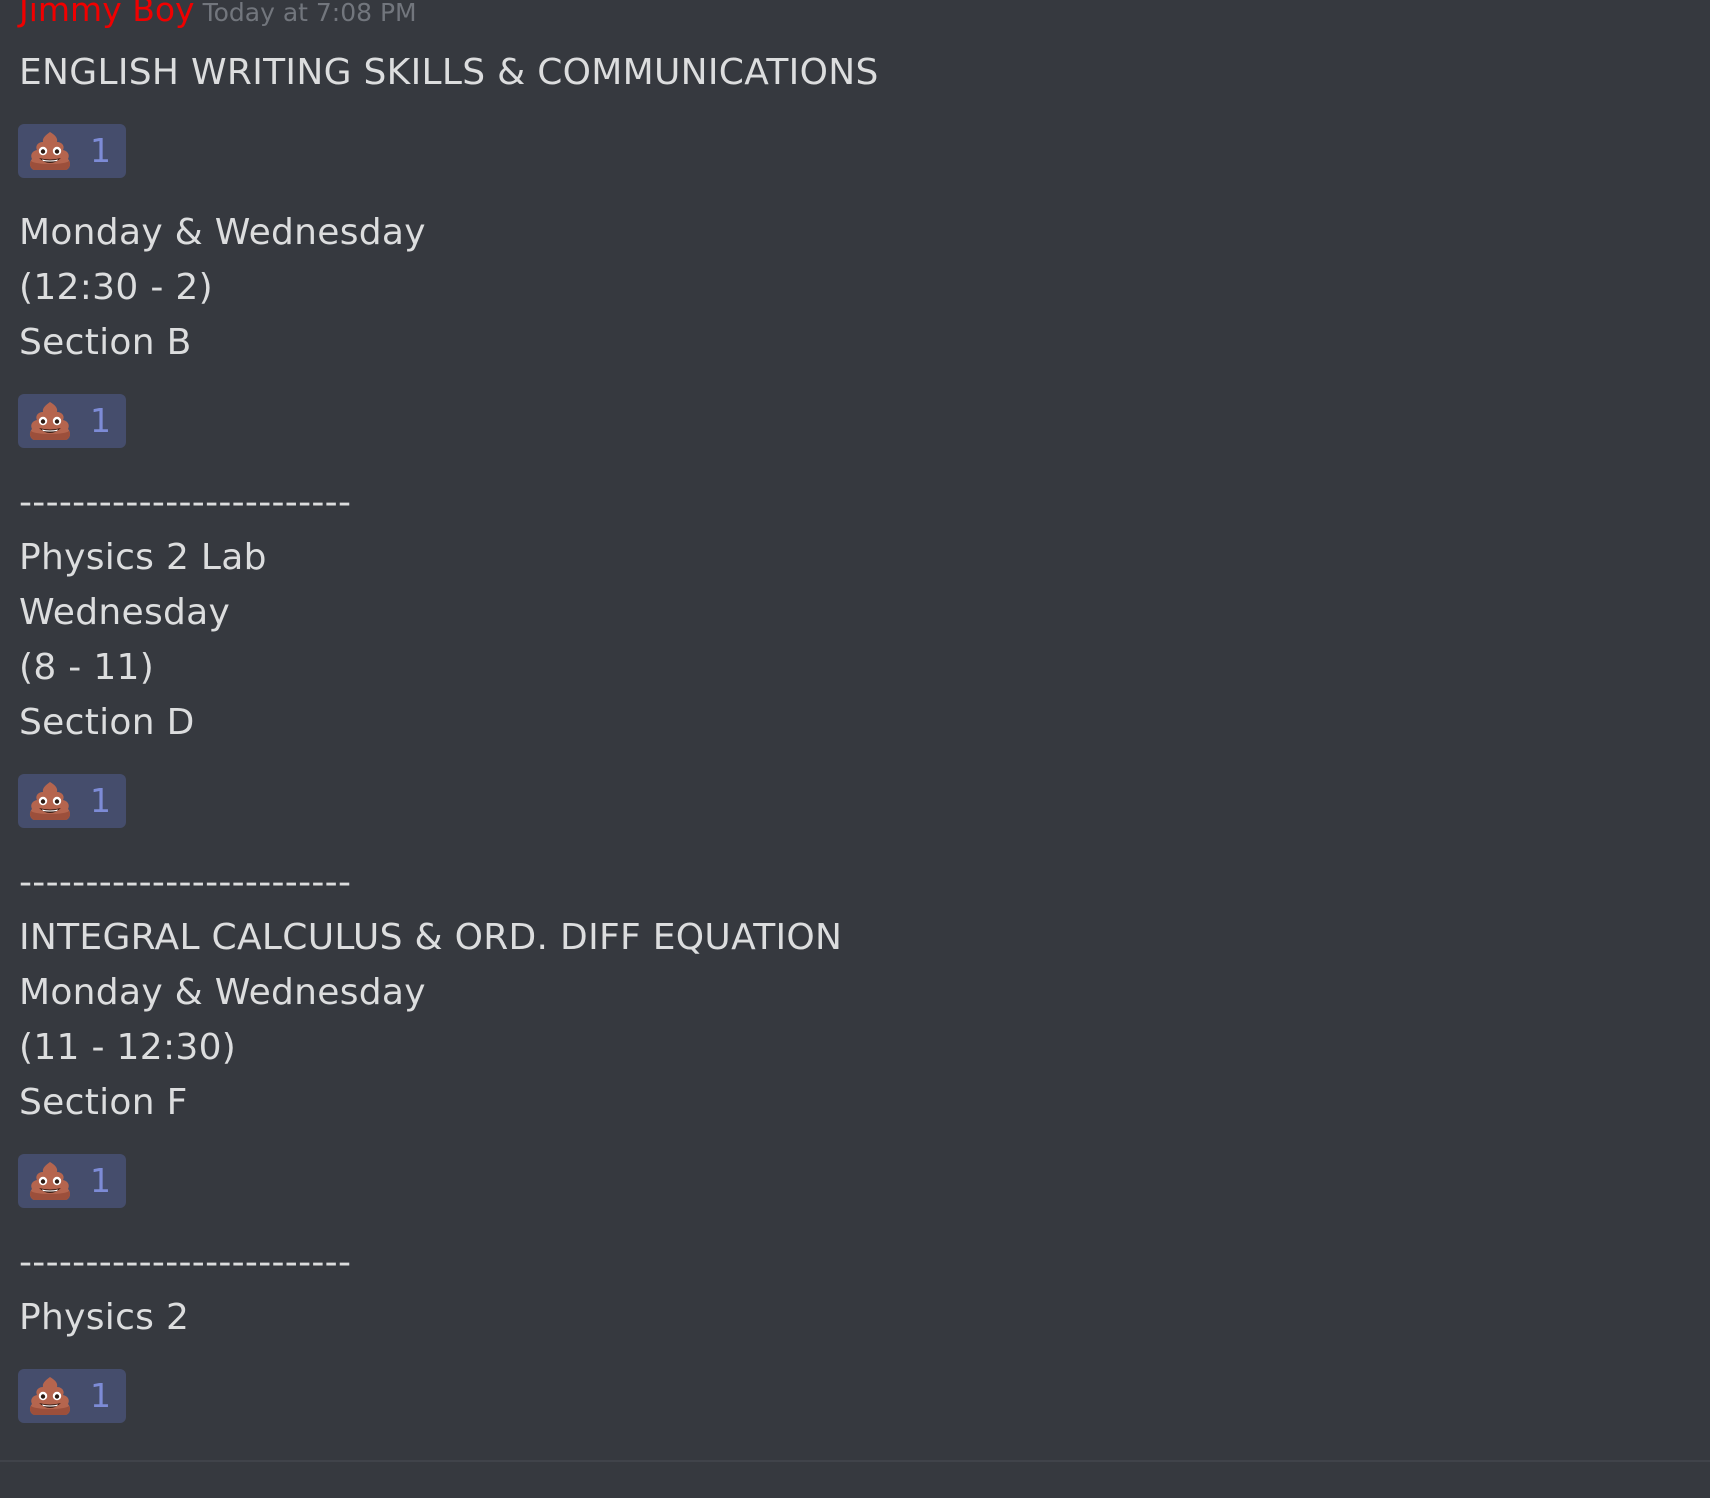 The width and height of the screenshot is (1710, 1498). What do you see at coordinates (449, 72) in the screenshot?
I see `message-line: ENGLISH WRITING SKILLS & COMMUNICATIONS` at bounding box center [449, 72].